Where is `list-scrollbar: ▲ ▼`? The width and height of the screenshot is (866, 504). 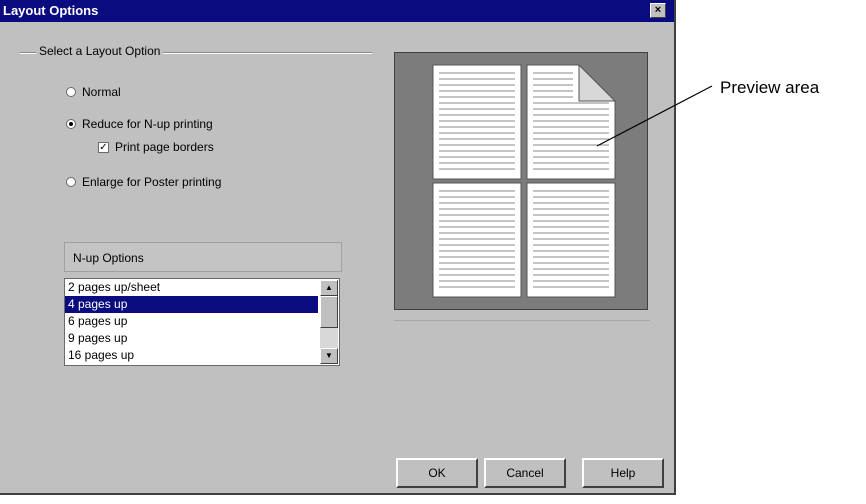 list-scrollbar: ▲ ▼ is located at coordinates (329, 322).